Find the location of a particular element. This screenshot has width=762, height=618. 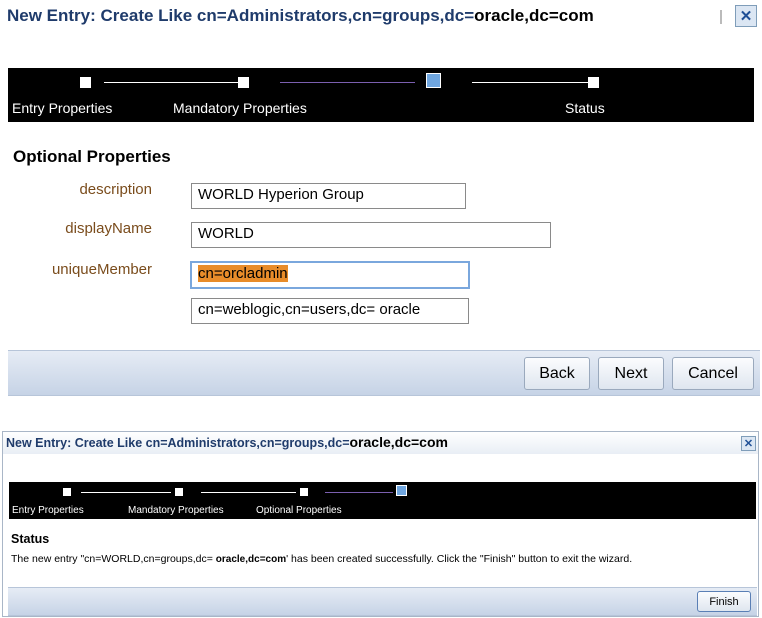

status-message-text: The new entry "cn=WORLD,cn=groups,dc= is located at coordinates (113, 559).